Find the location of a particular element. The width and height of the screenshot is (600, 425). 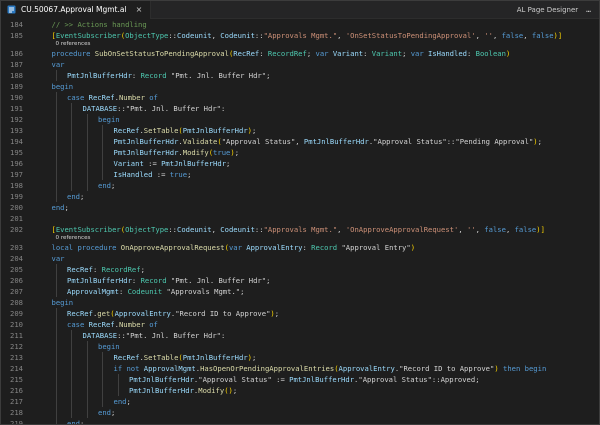

code-token: RecRef is located at coordinates (126, 357).